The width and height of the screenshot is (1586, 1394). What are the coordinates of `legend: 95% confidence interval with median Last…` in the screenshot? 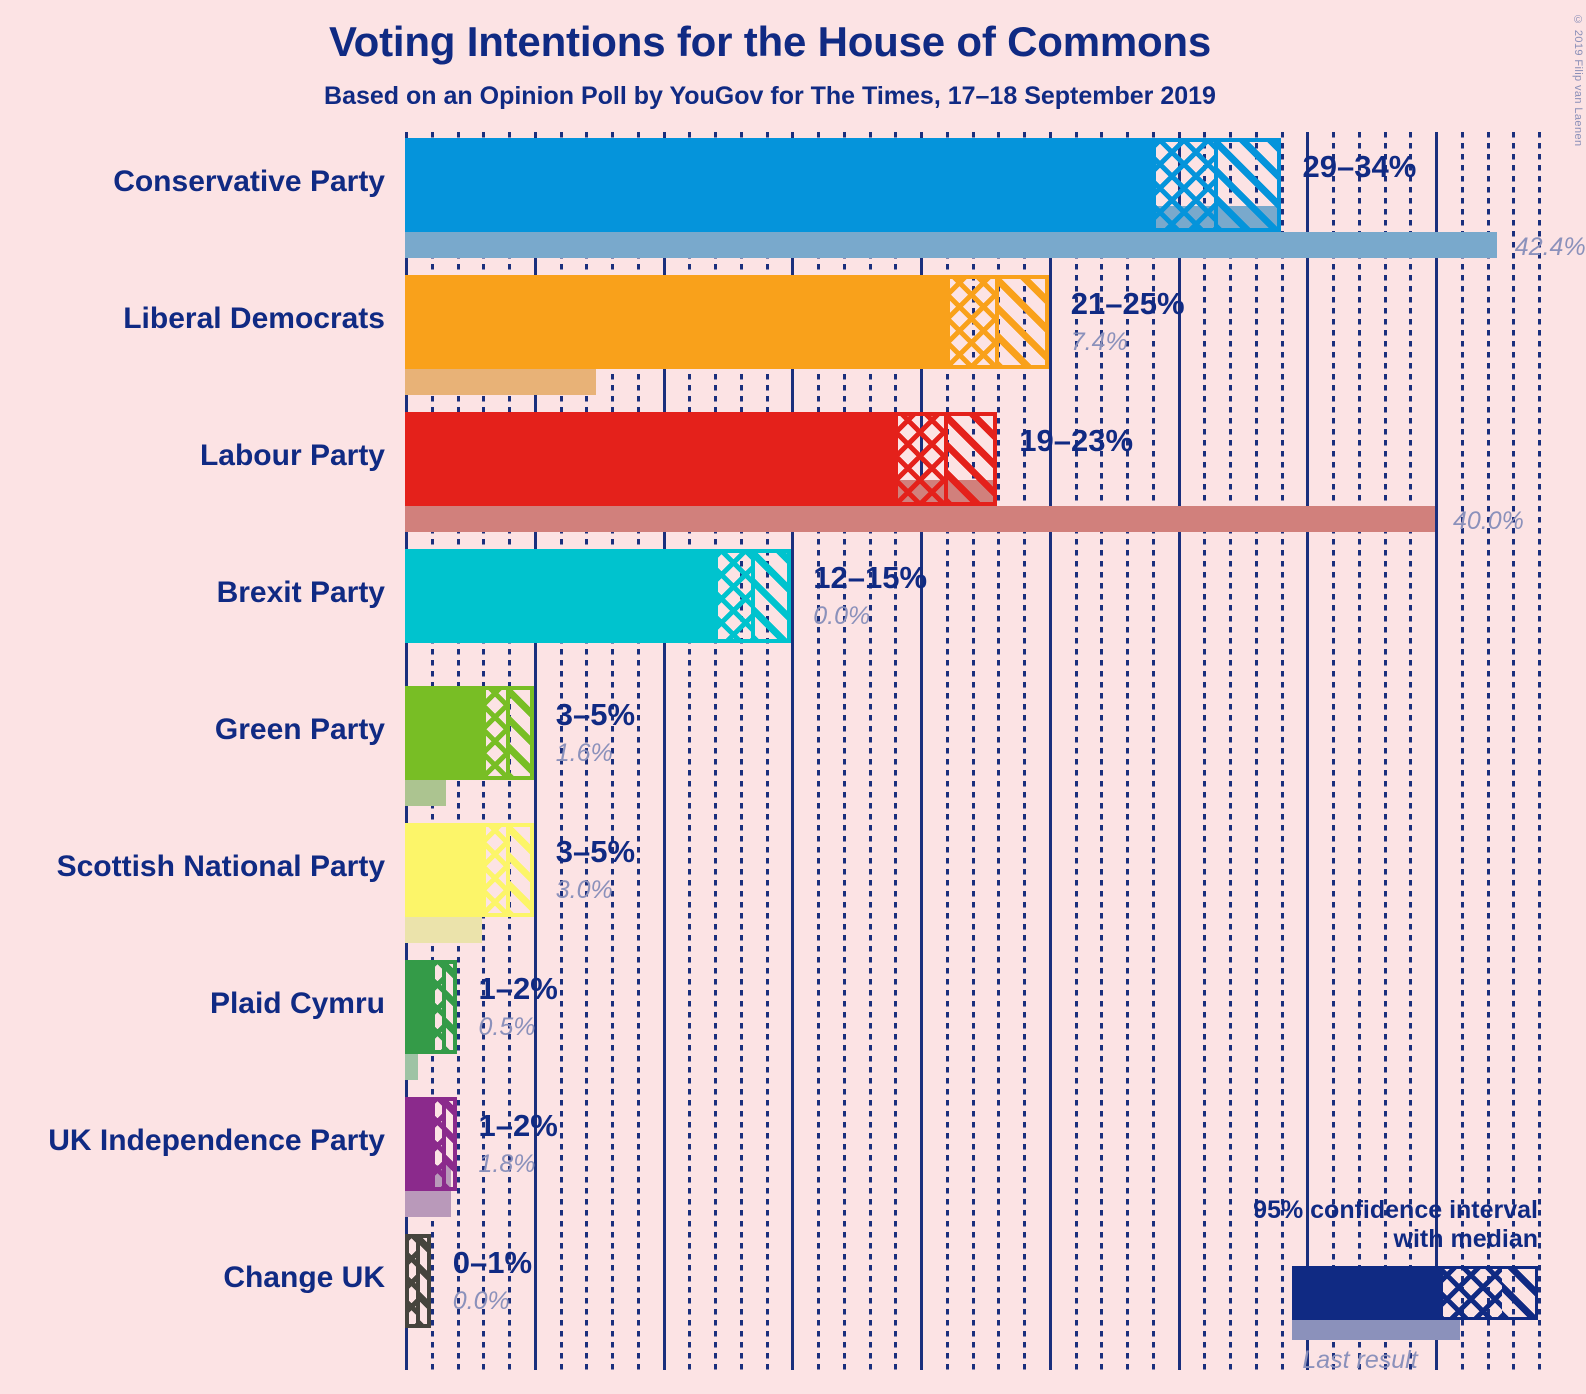 It's located at (1328, 1285).